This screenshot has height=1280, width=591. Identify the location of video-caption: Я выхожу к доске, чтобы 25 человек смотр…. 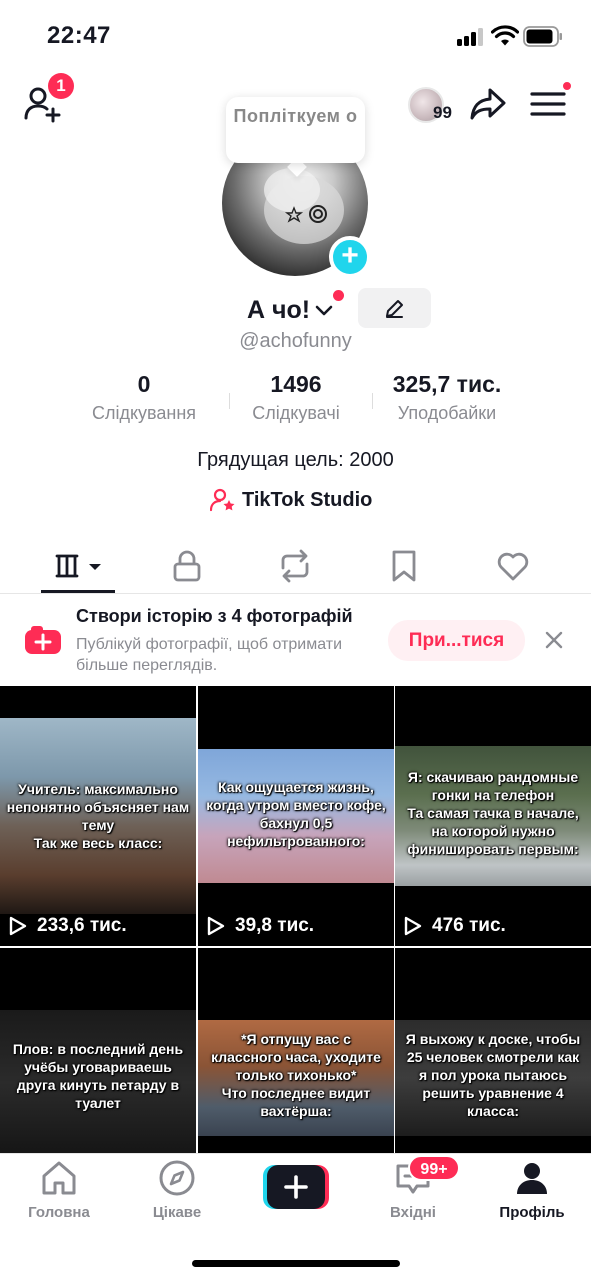
(493, 1075).